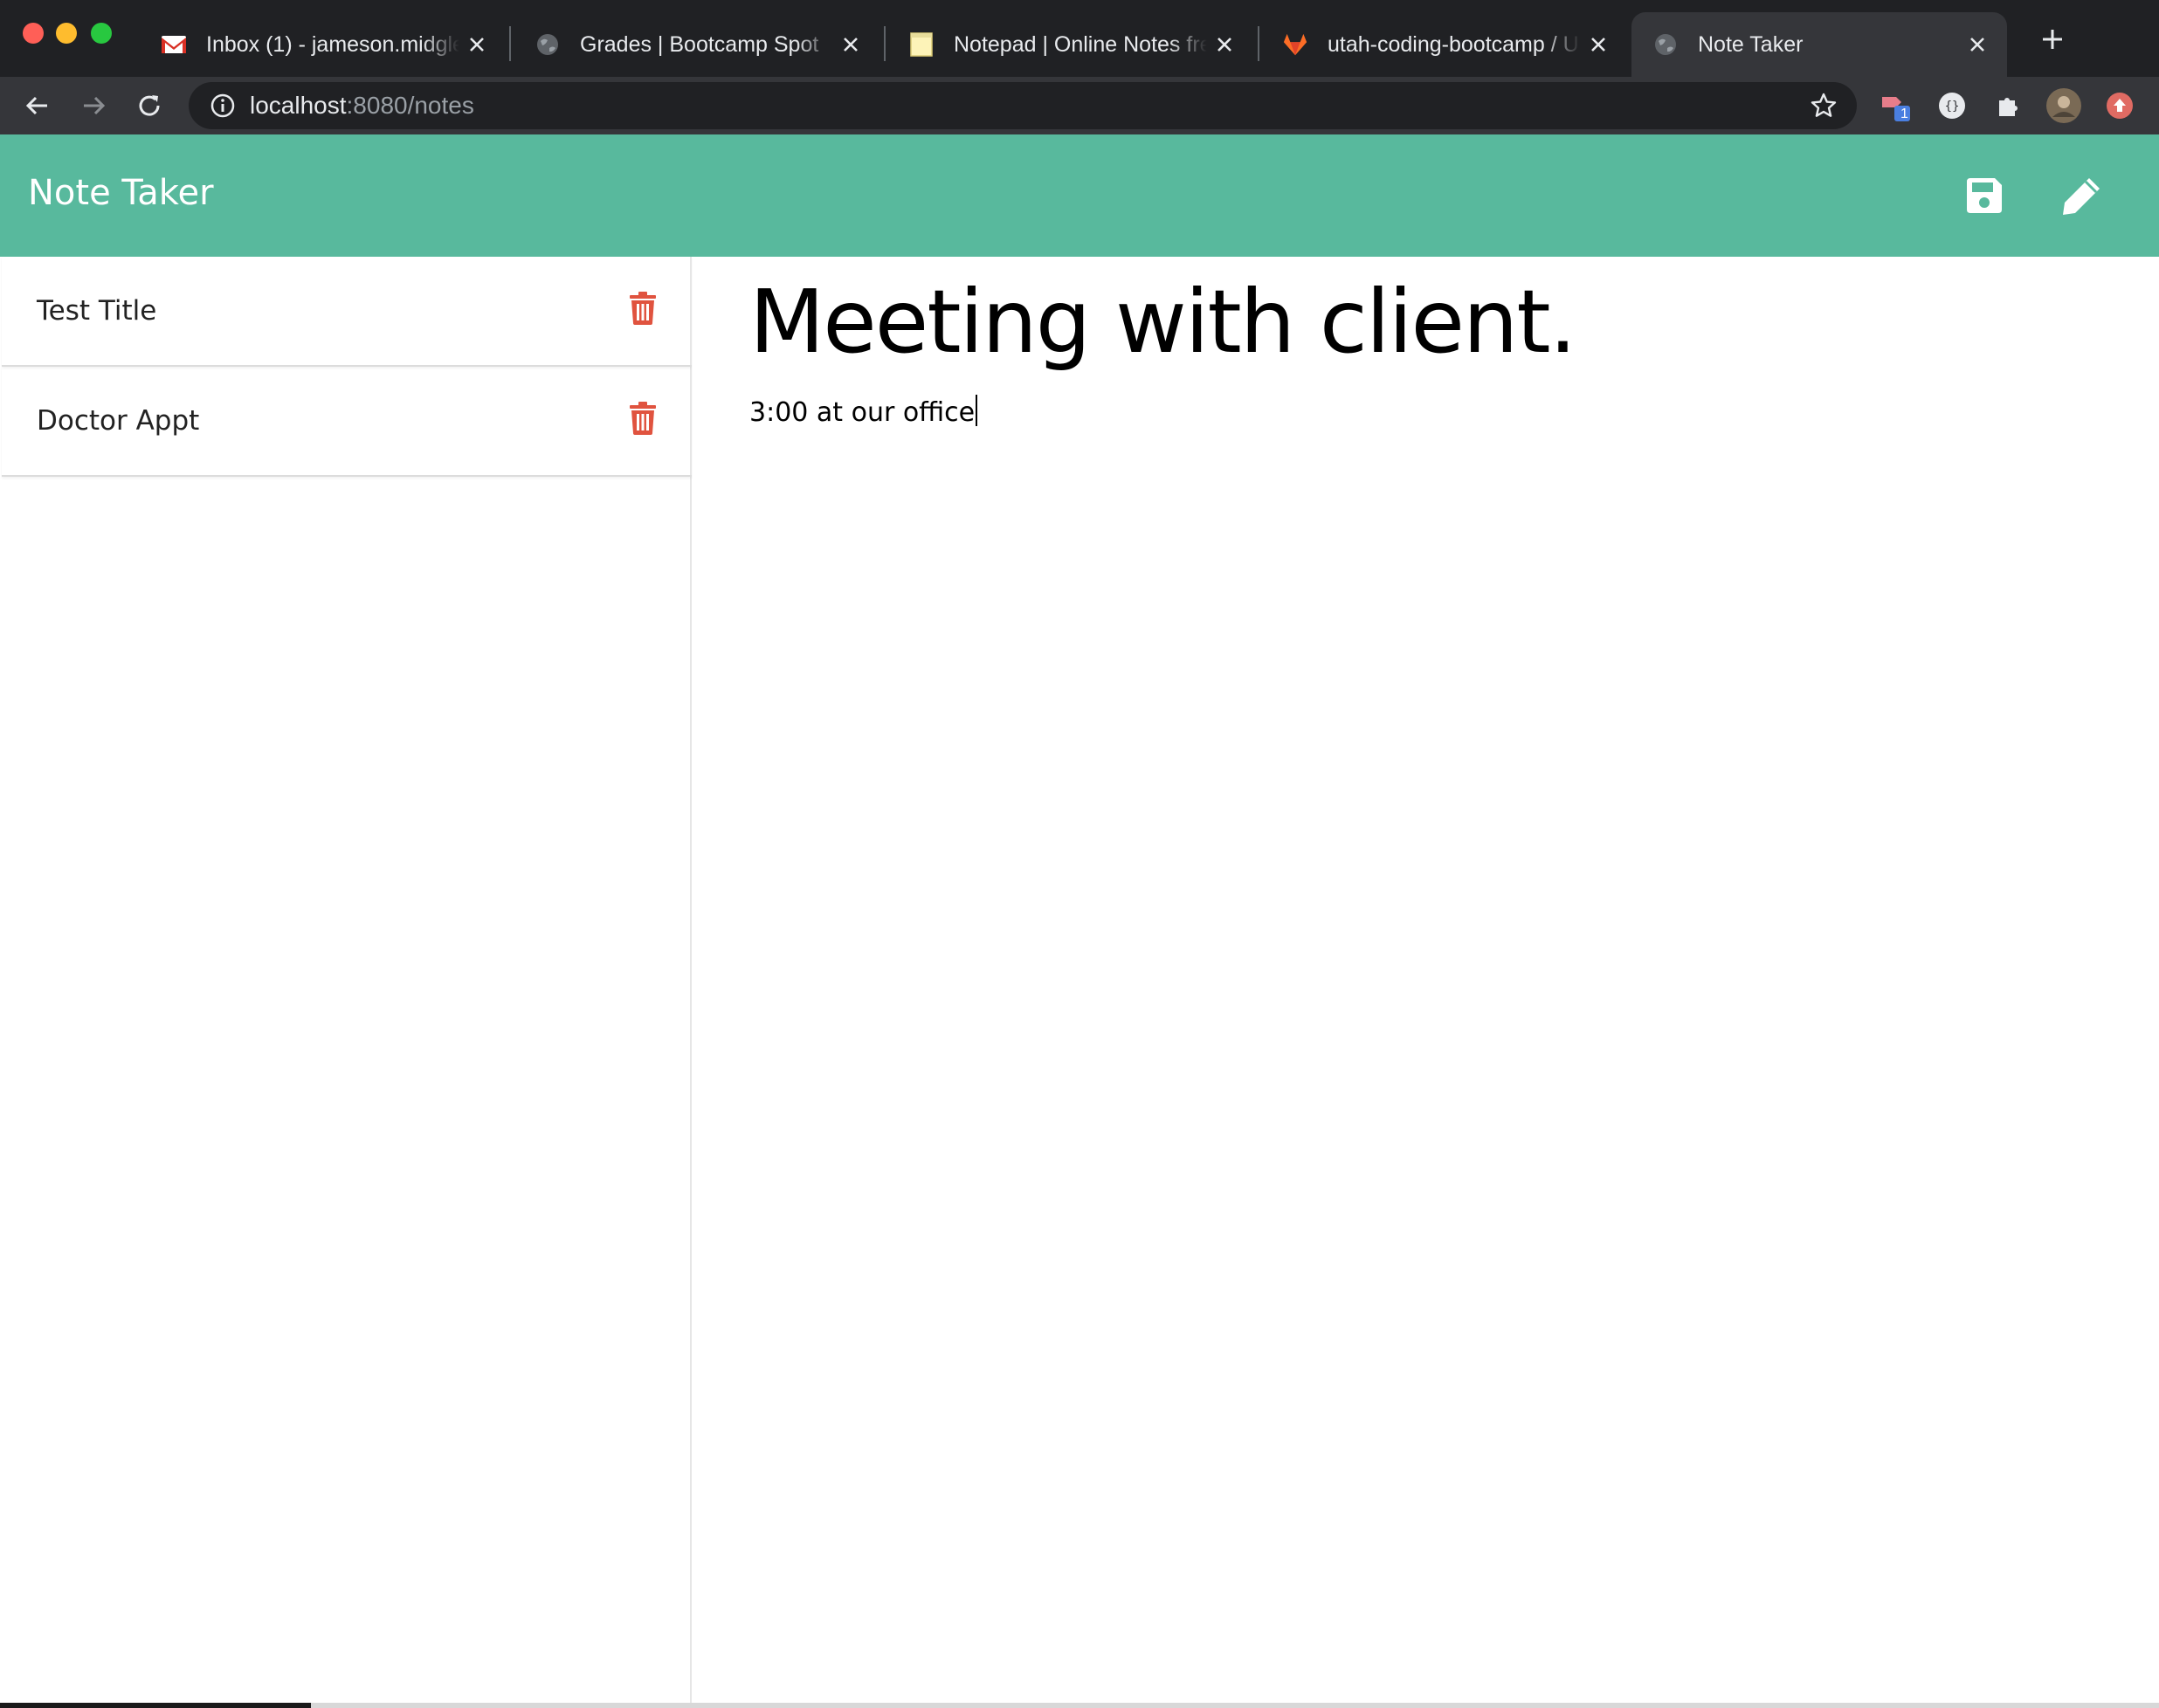 The image size is (2159, 1708). I want to click on browser-tab-gmail: Inbox (1) - jameson.midgley, so click(323, 44).